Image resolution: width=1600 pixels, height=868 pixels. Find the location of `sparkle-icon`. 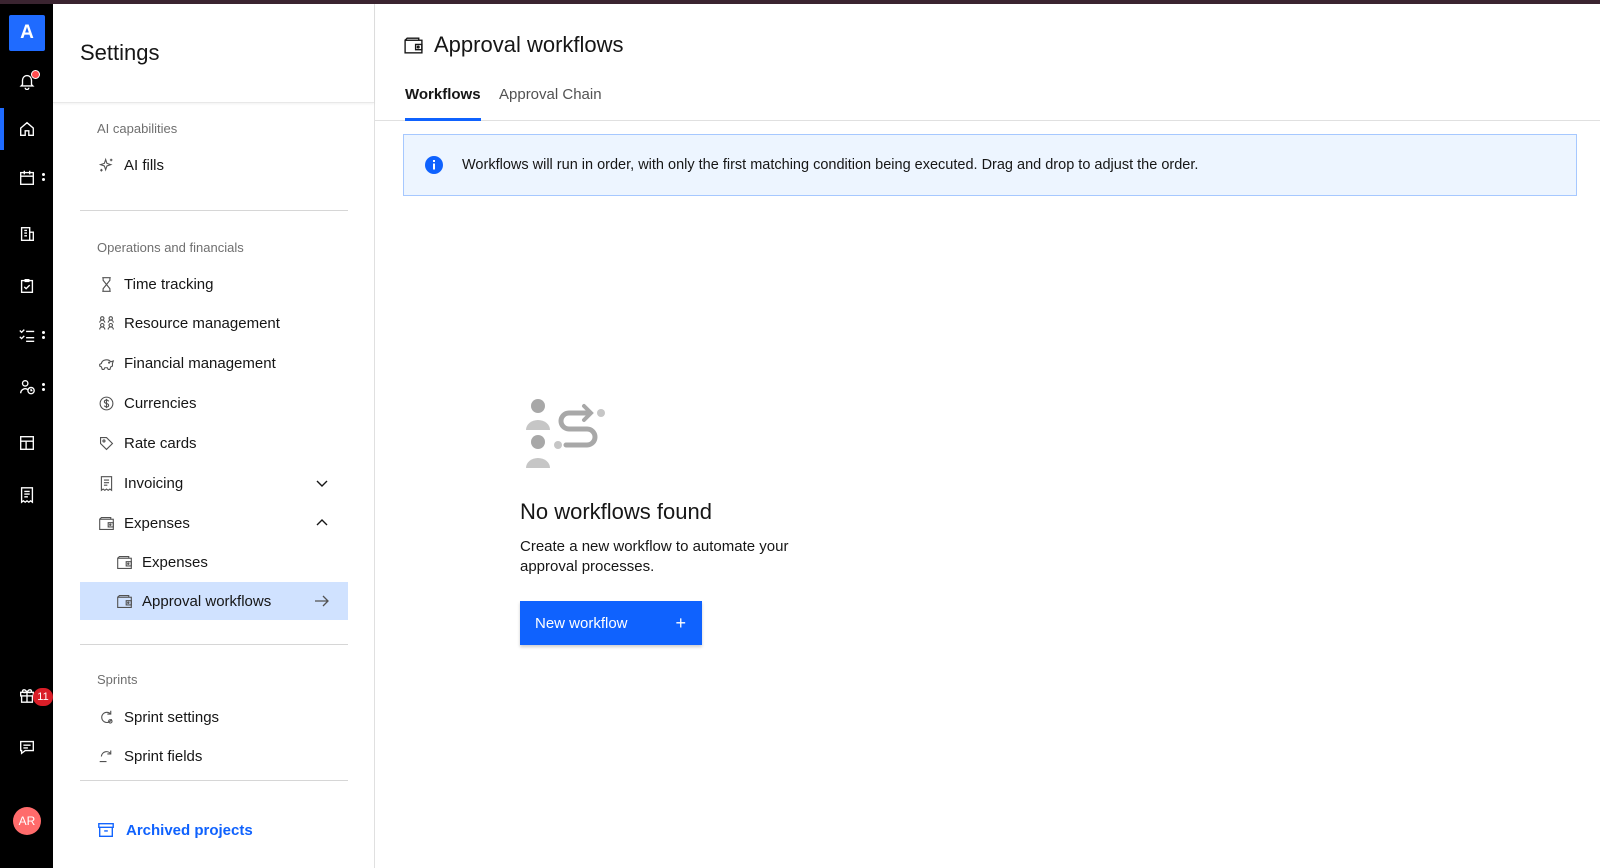

sparkle-icon is located at coordinates (106, 165).